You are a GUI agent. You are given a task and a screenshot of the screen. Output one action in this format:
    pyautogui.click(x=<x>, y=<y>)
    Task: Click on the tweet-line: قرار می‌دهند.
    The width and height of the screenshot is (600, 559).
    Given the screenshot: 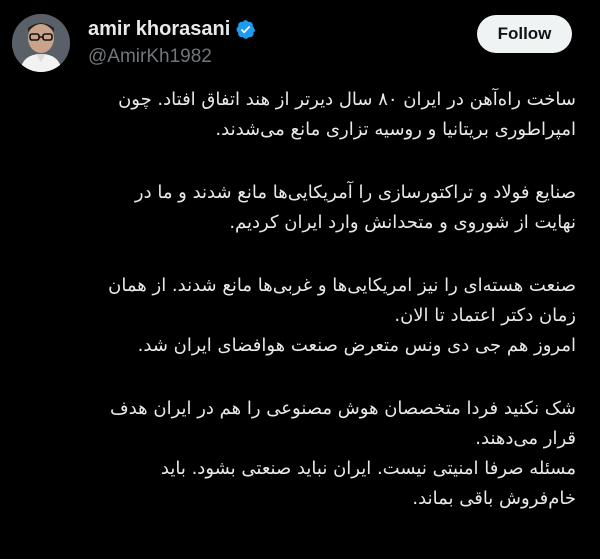 What is the action you would take?
    pyautogui.click(x=525, y=438)
    